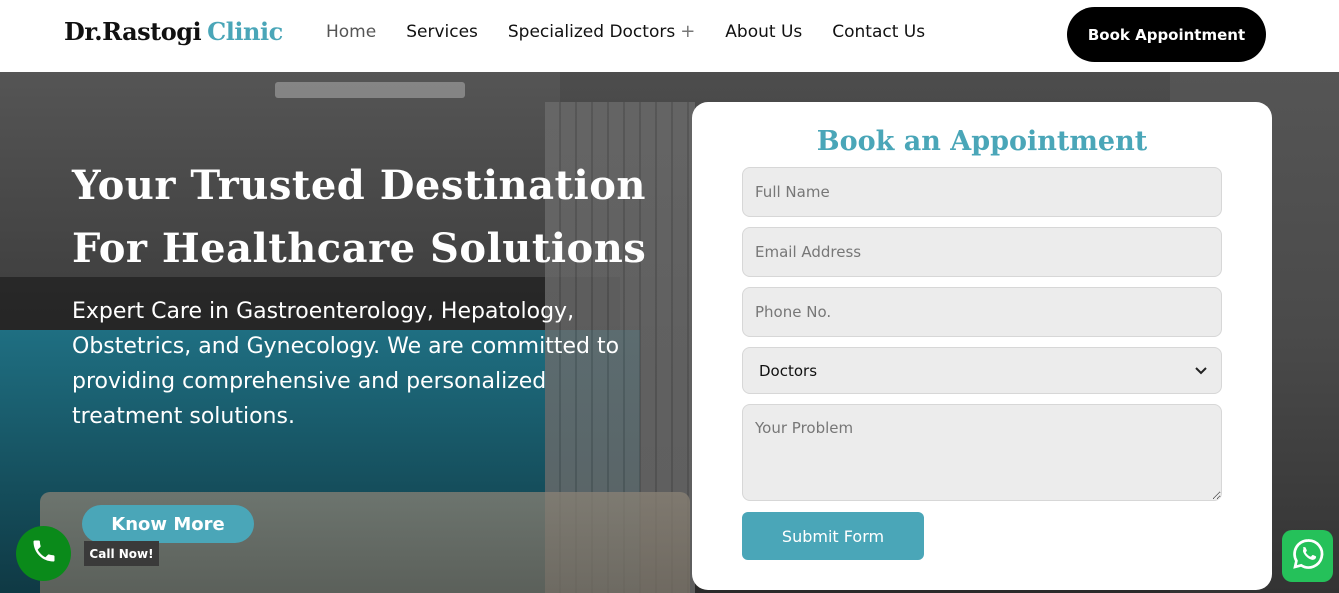  What do you see at coordinates (982, 192) in the screenshot?
I see `full-name-input` at bounding box center [982, 192].